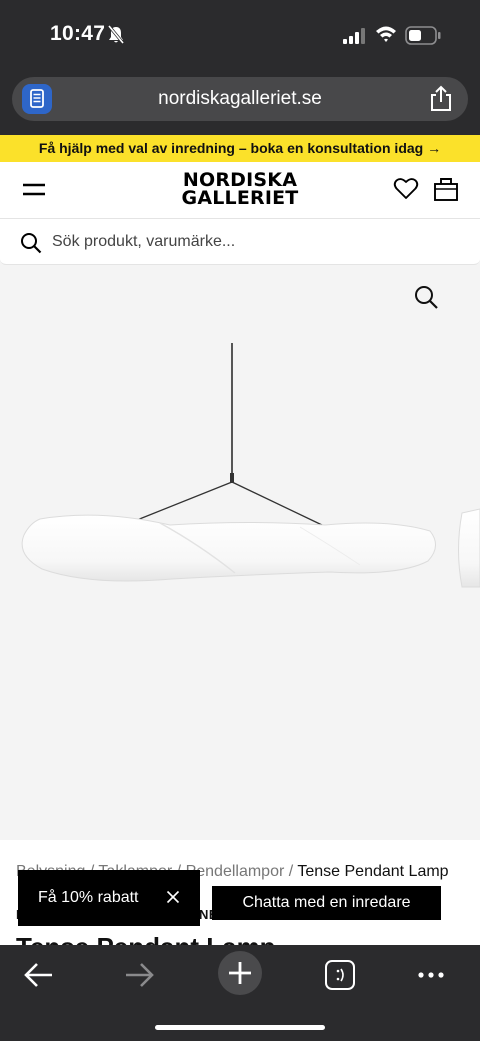 This screenshot has height=1041, width=480. I want to click on battery-icon, so click(423, 35).